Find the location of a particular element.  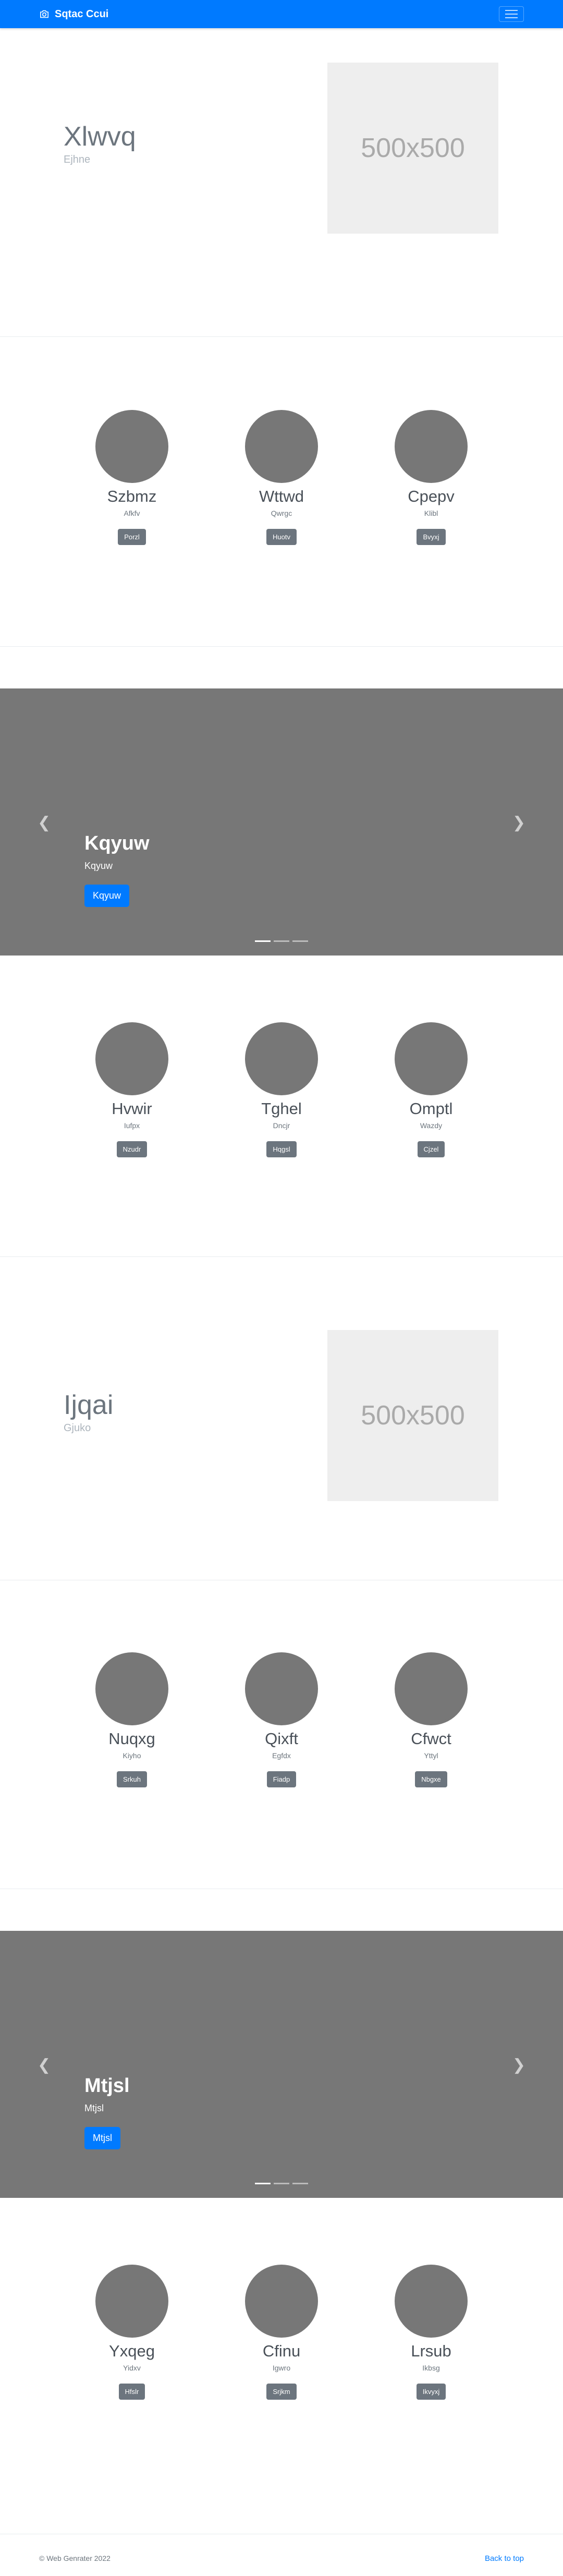

member-name: Wttwd is located at coordinates (281, 496).